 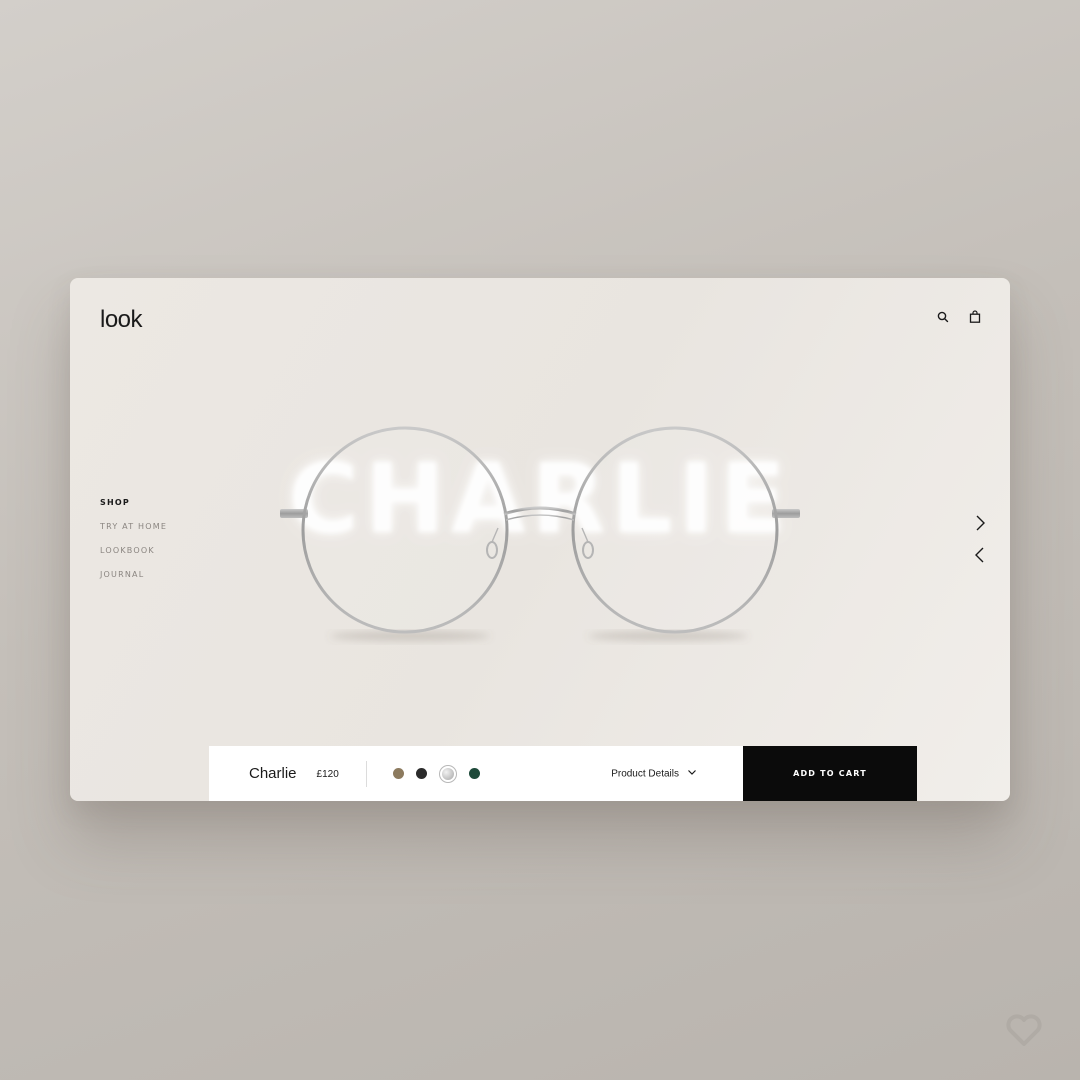 I want to click on main-nav: SHOP TRY AT HOME LOOKBOOK JOURNAL, so click(x=133, y=546).